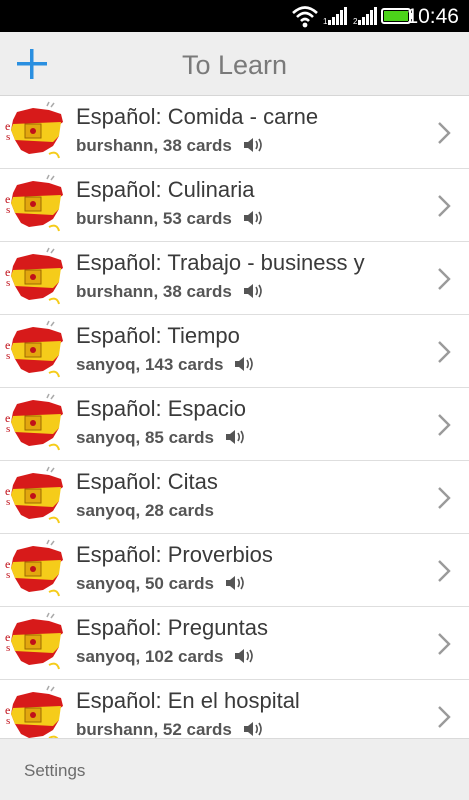 The image size is (469, 800). What do you see at coordinates (158, 335) in the screenshot?
I see `deck-title: Español: Tiempo` at bounding box center [158, 335].